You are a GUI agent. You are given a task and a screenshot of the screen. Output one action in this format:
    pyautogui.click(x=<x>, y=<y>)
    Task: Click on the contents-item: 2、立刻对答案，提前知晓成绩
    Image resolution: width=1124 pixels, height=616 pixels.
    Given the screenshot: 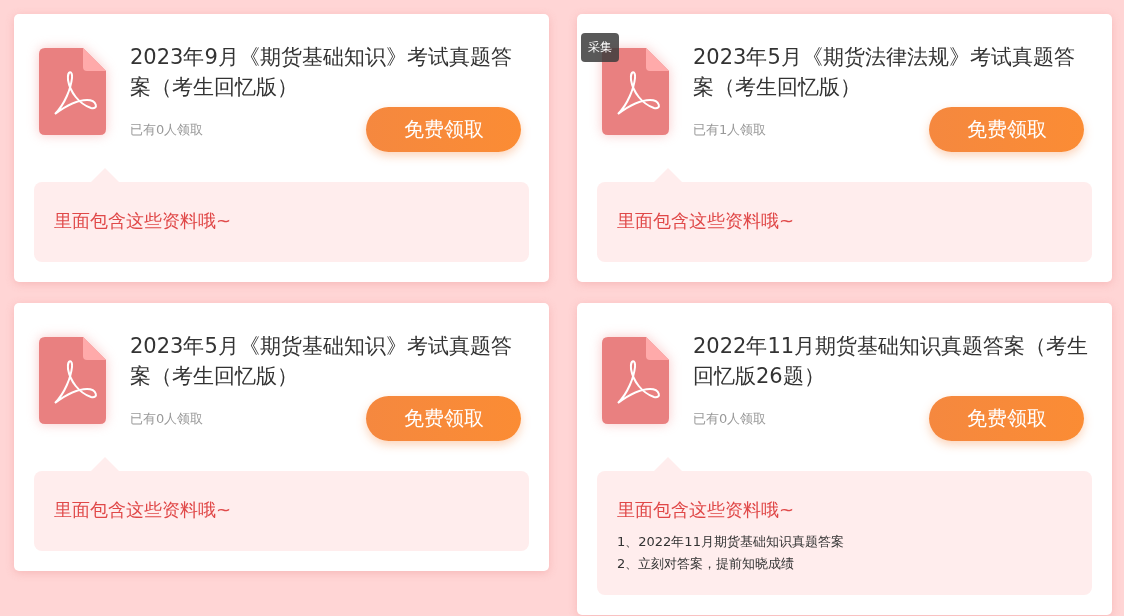 What is the action you would take?
    pyautogui.click(x=706, y=564)
    